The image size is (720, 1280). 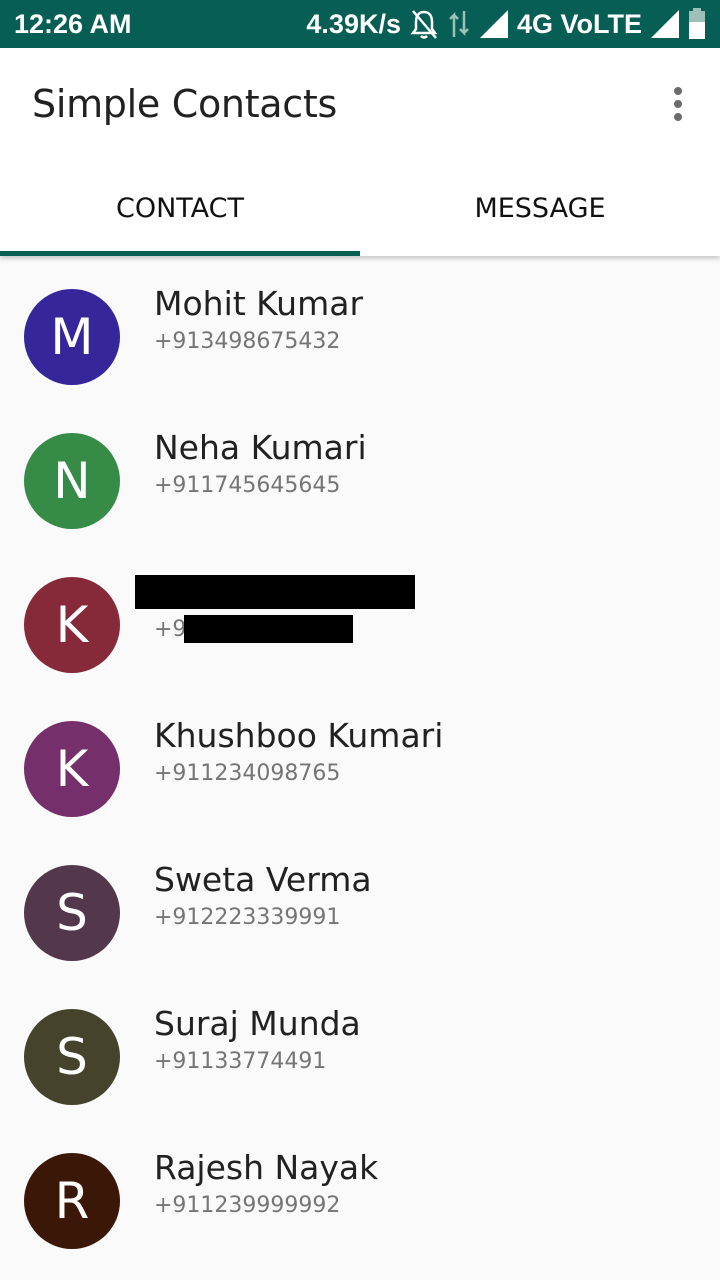 I want to click on tab-bar: CONTACT MESSAGE, so click(x=360, y=208).